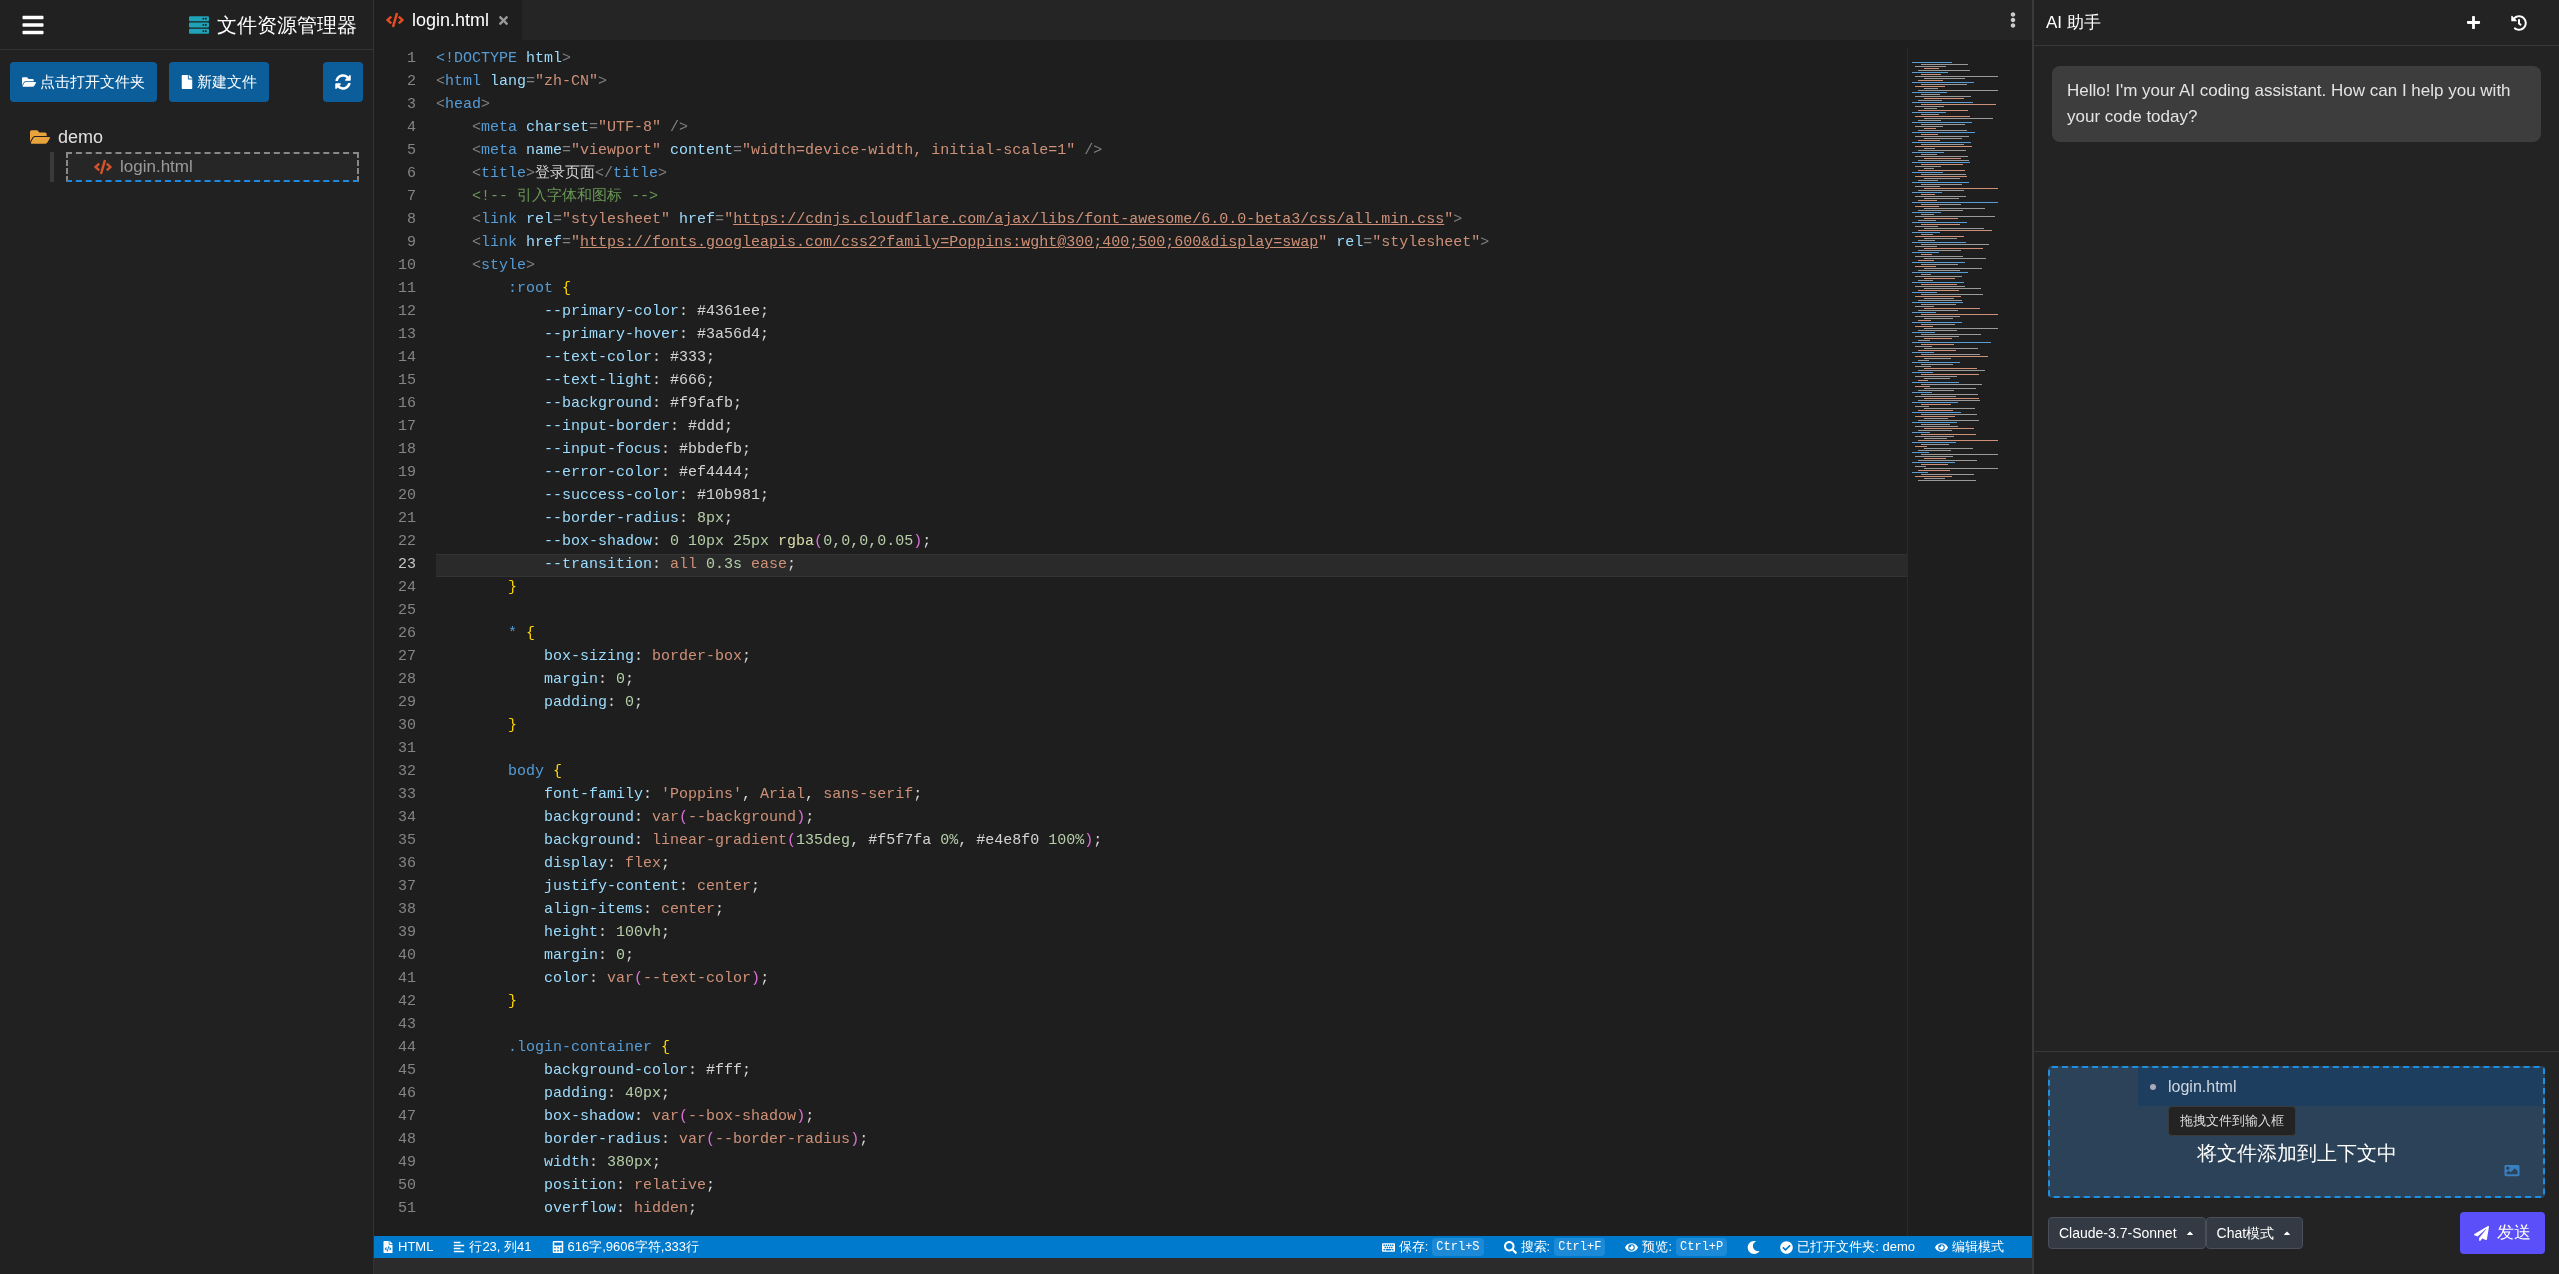 The width and height of the screenshot is (2559, 1274). I want to click on code-line: * {, so click(521, 634).